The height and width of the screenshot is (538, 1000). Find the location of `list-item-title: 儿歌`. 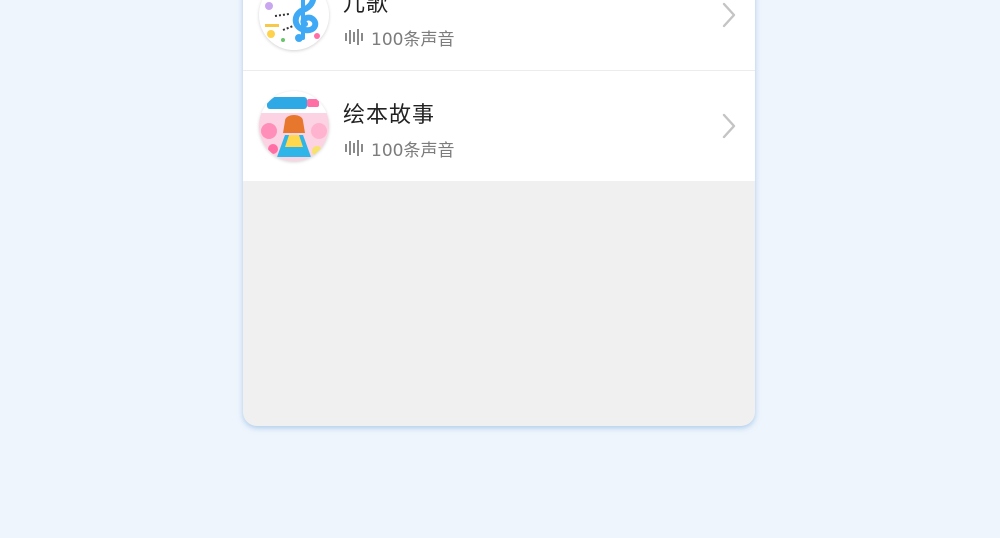

list-item-title: 儿歌 is located at coordinates (366, 8).